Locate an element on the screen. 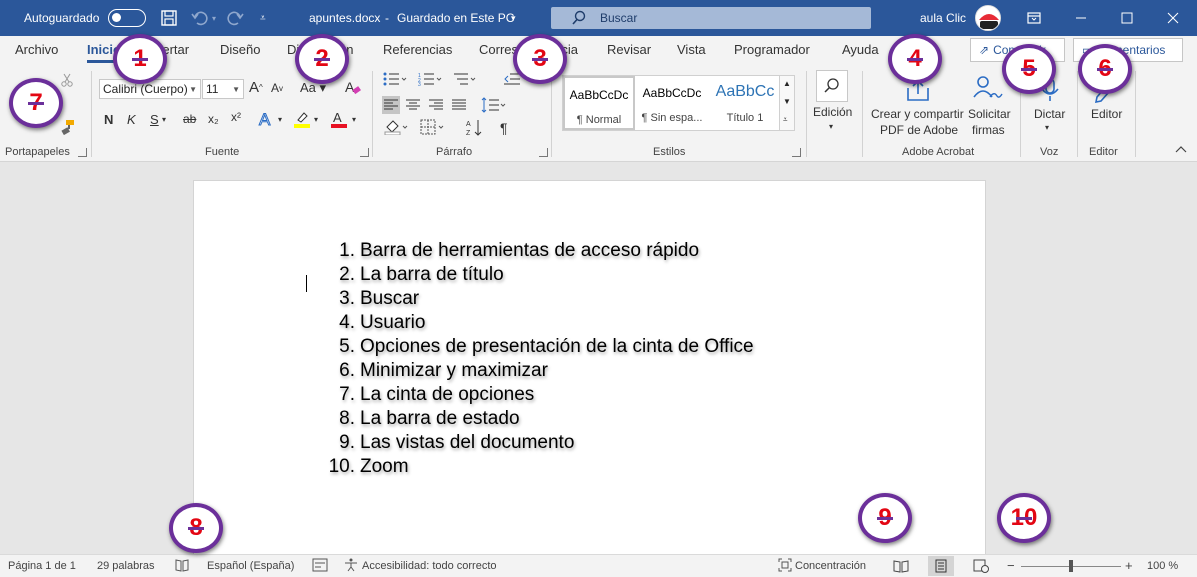  strikethrough-button: ab is located at coordinates (189, 119).